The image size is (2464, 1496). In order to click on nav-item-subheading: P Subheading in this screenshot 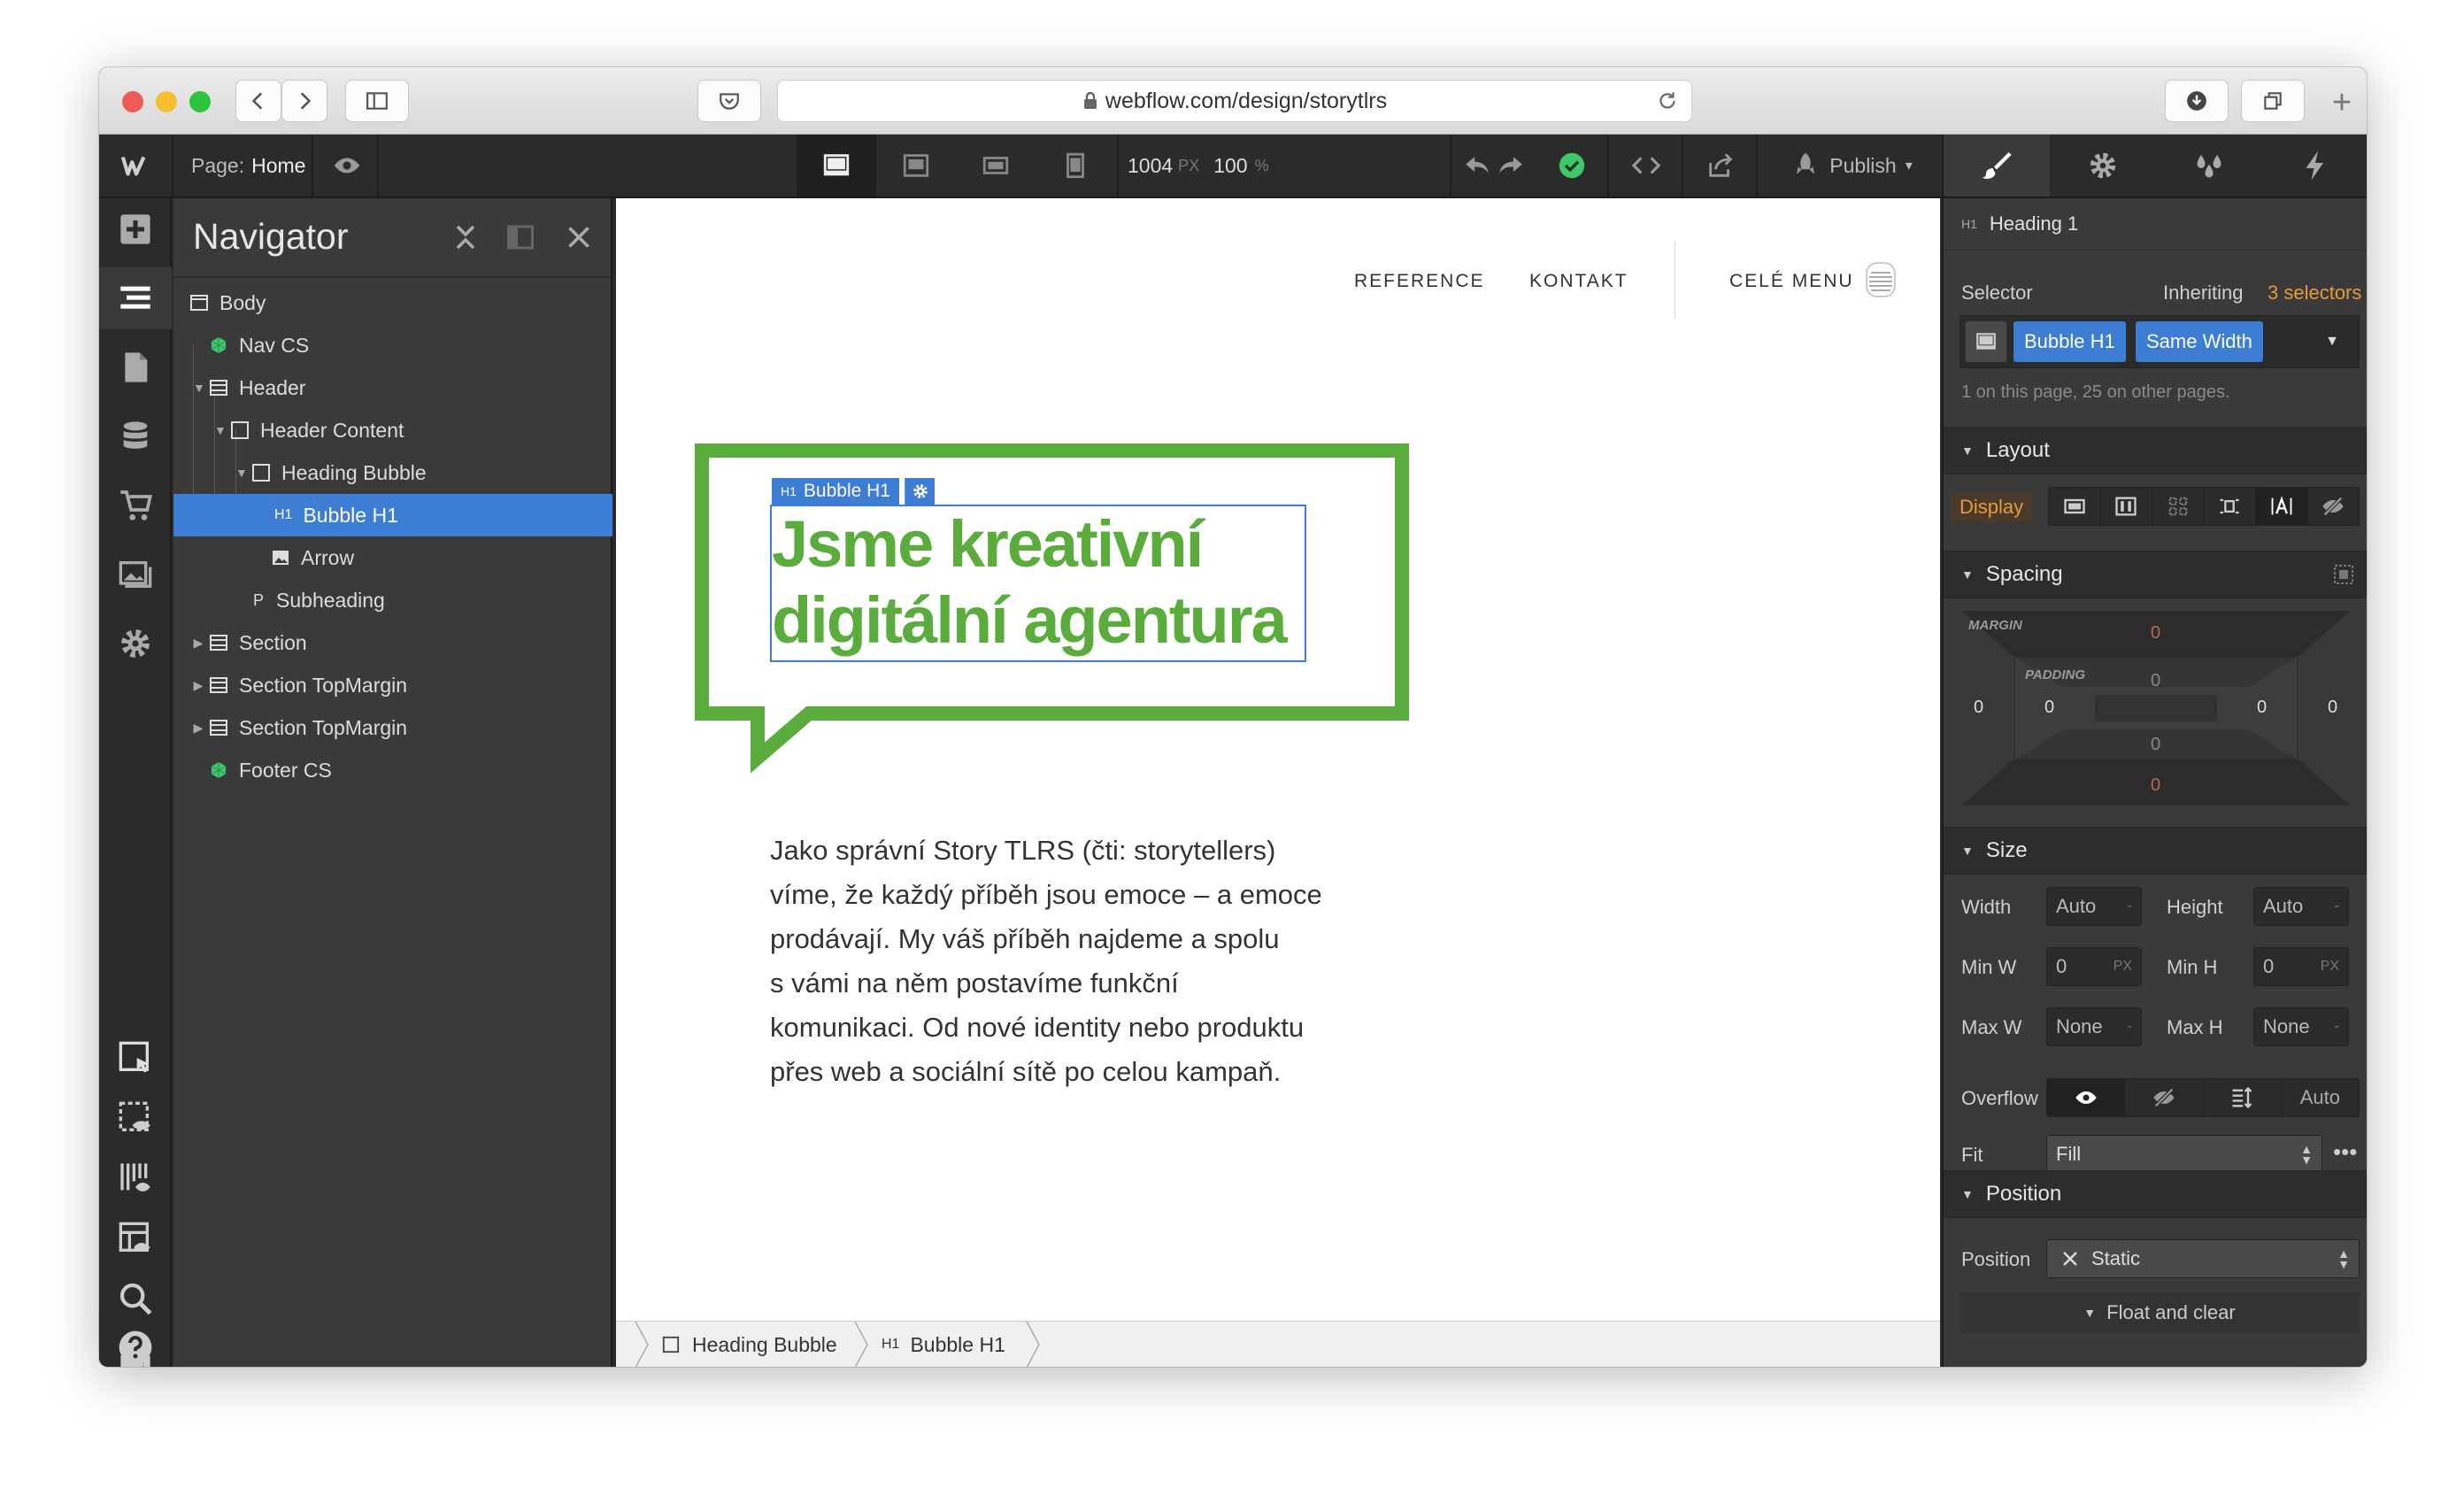, I will do `click(393, 600)`.